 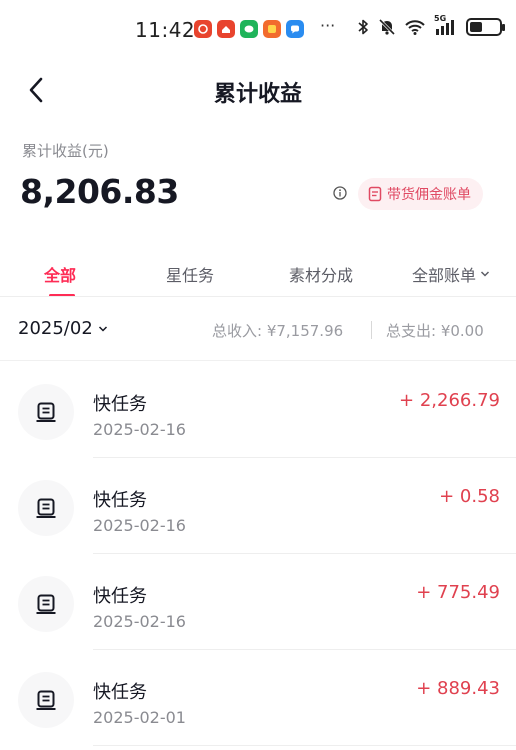 What do you see at coordinates (429, 195) in the screenshot?
I see `commission-bill-label: 带货佣金账单` at bounding box center [429, 195].